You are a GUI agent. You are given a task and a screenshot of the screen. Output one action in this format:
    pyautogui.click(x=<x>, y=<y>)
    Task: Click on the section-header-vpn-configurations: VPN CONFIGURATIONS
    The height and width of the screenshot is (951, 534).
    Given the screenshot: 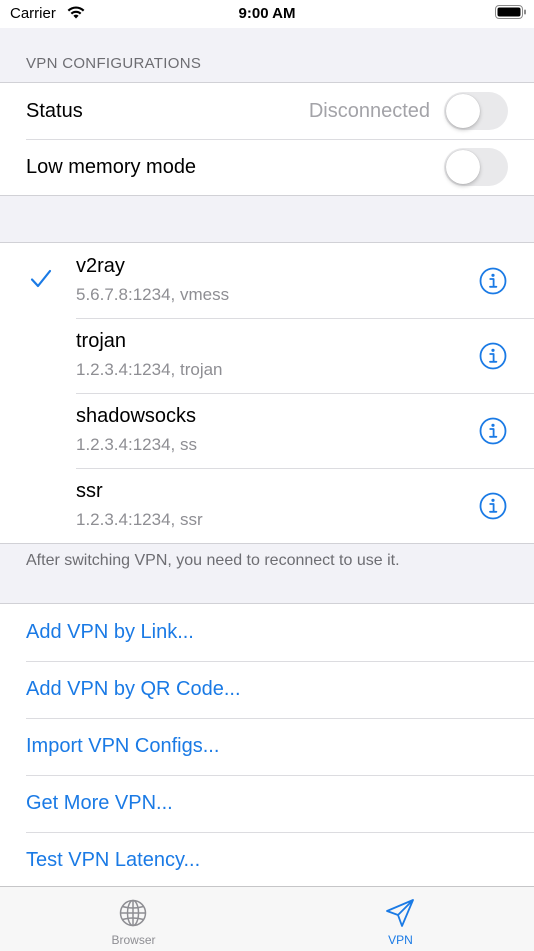 What is the action you would take?
    pyautogui.click(x=114, y=63)
    